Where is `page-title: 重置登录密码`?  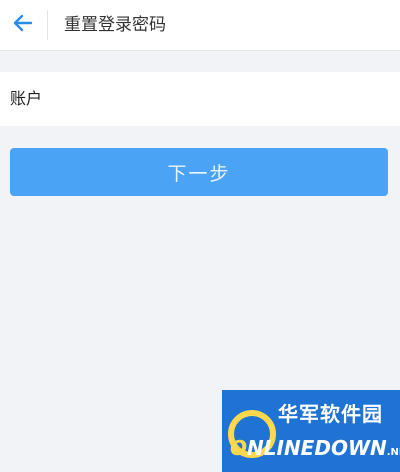
page-title: 重置登录密码 is located at coordinates (115, 25).